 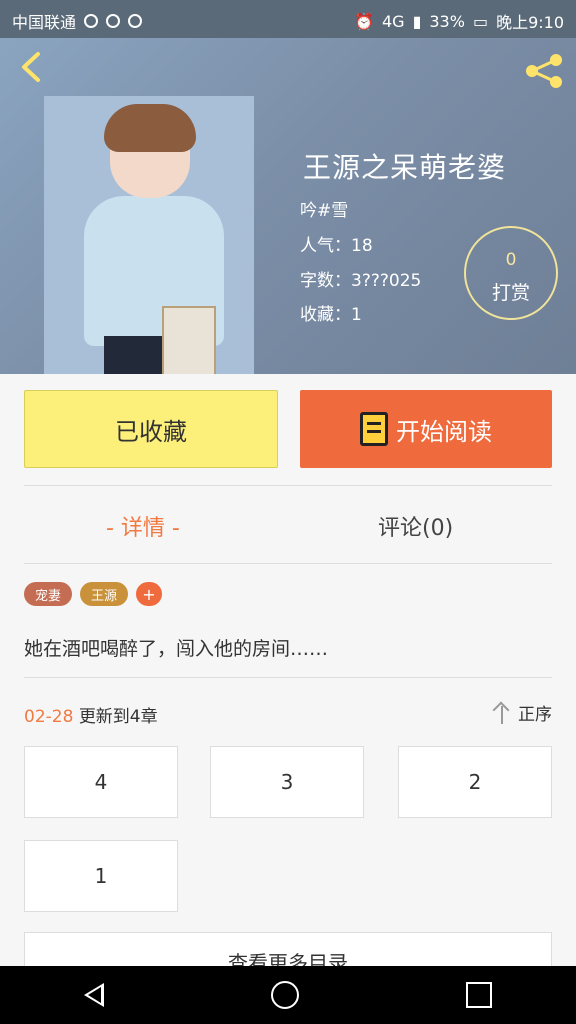 What do you see at coordinates (535, 715) in the screenshot?
I see `sort-order-label: 正序` at bounding box center [535, 715].